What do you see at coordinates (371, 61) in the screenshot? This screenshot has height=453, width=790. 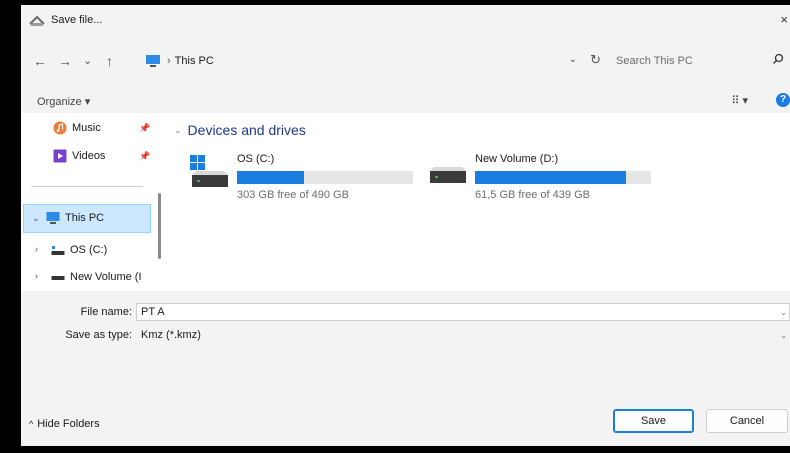 I see `address-bar: › This PC ⌄ ↻` at bounding box center [371, 61].